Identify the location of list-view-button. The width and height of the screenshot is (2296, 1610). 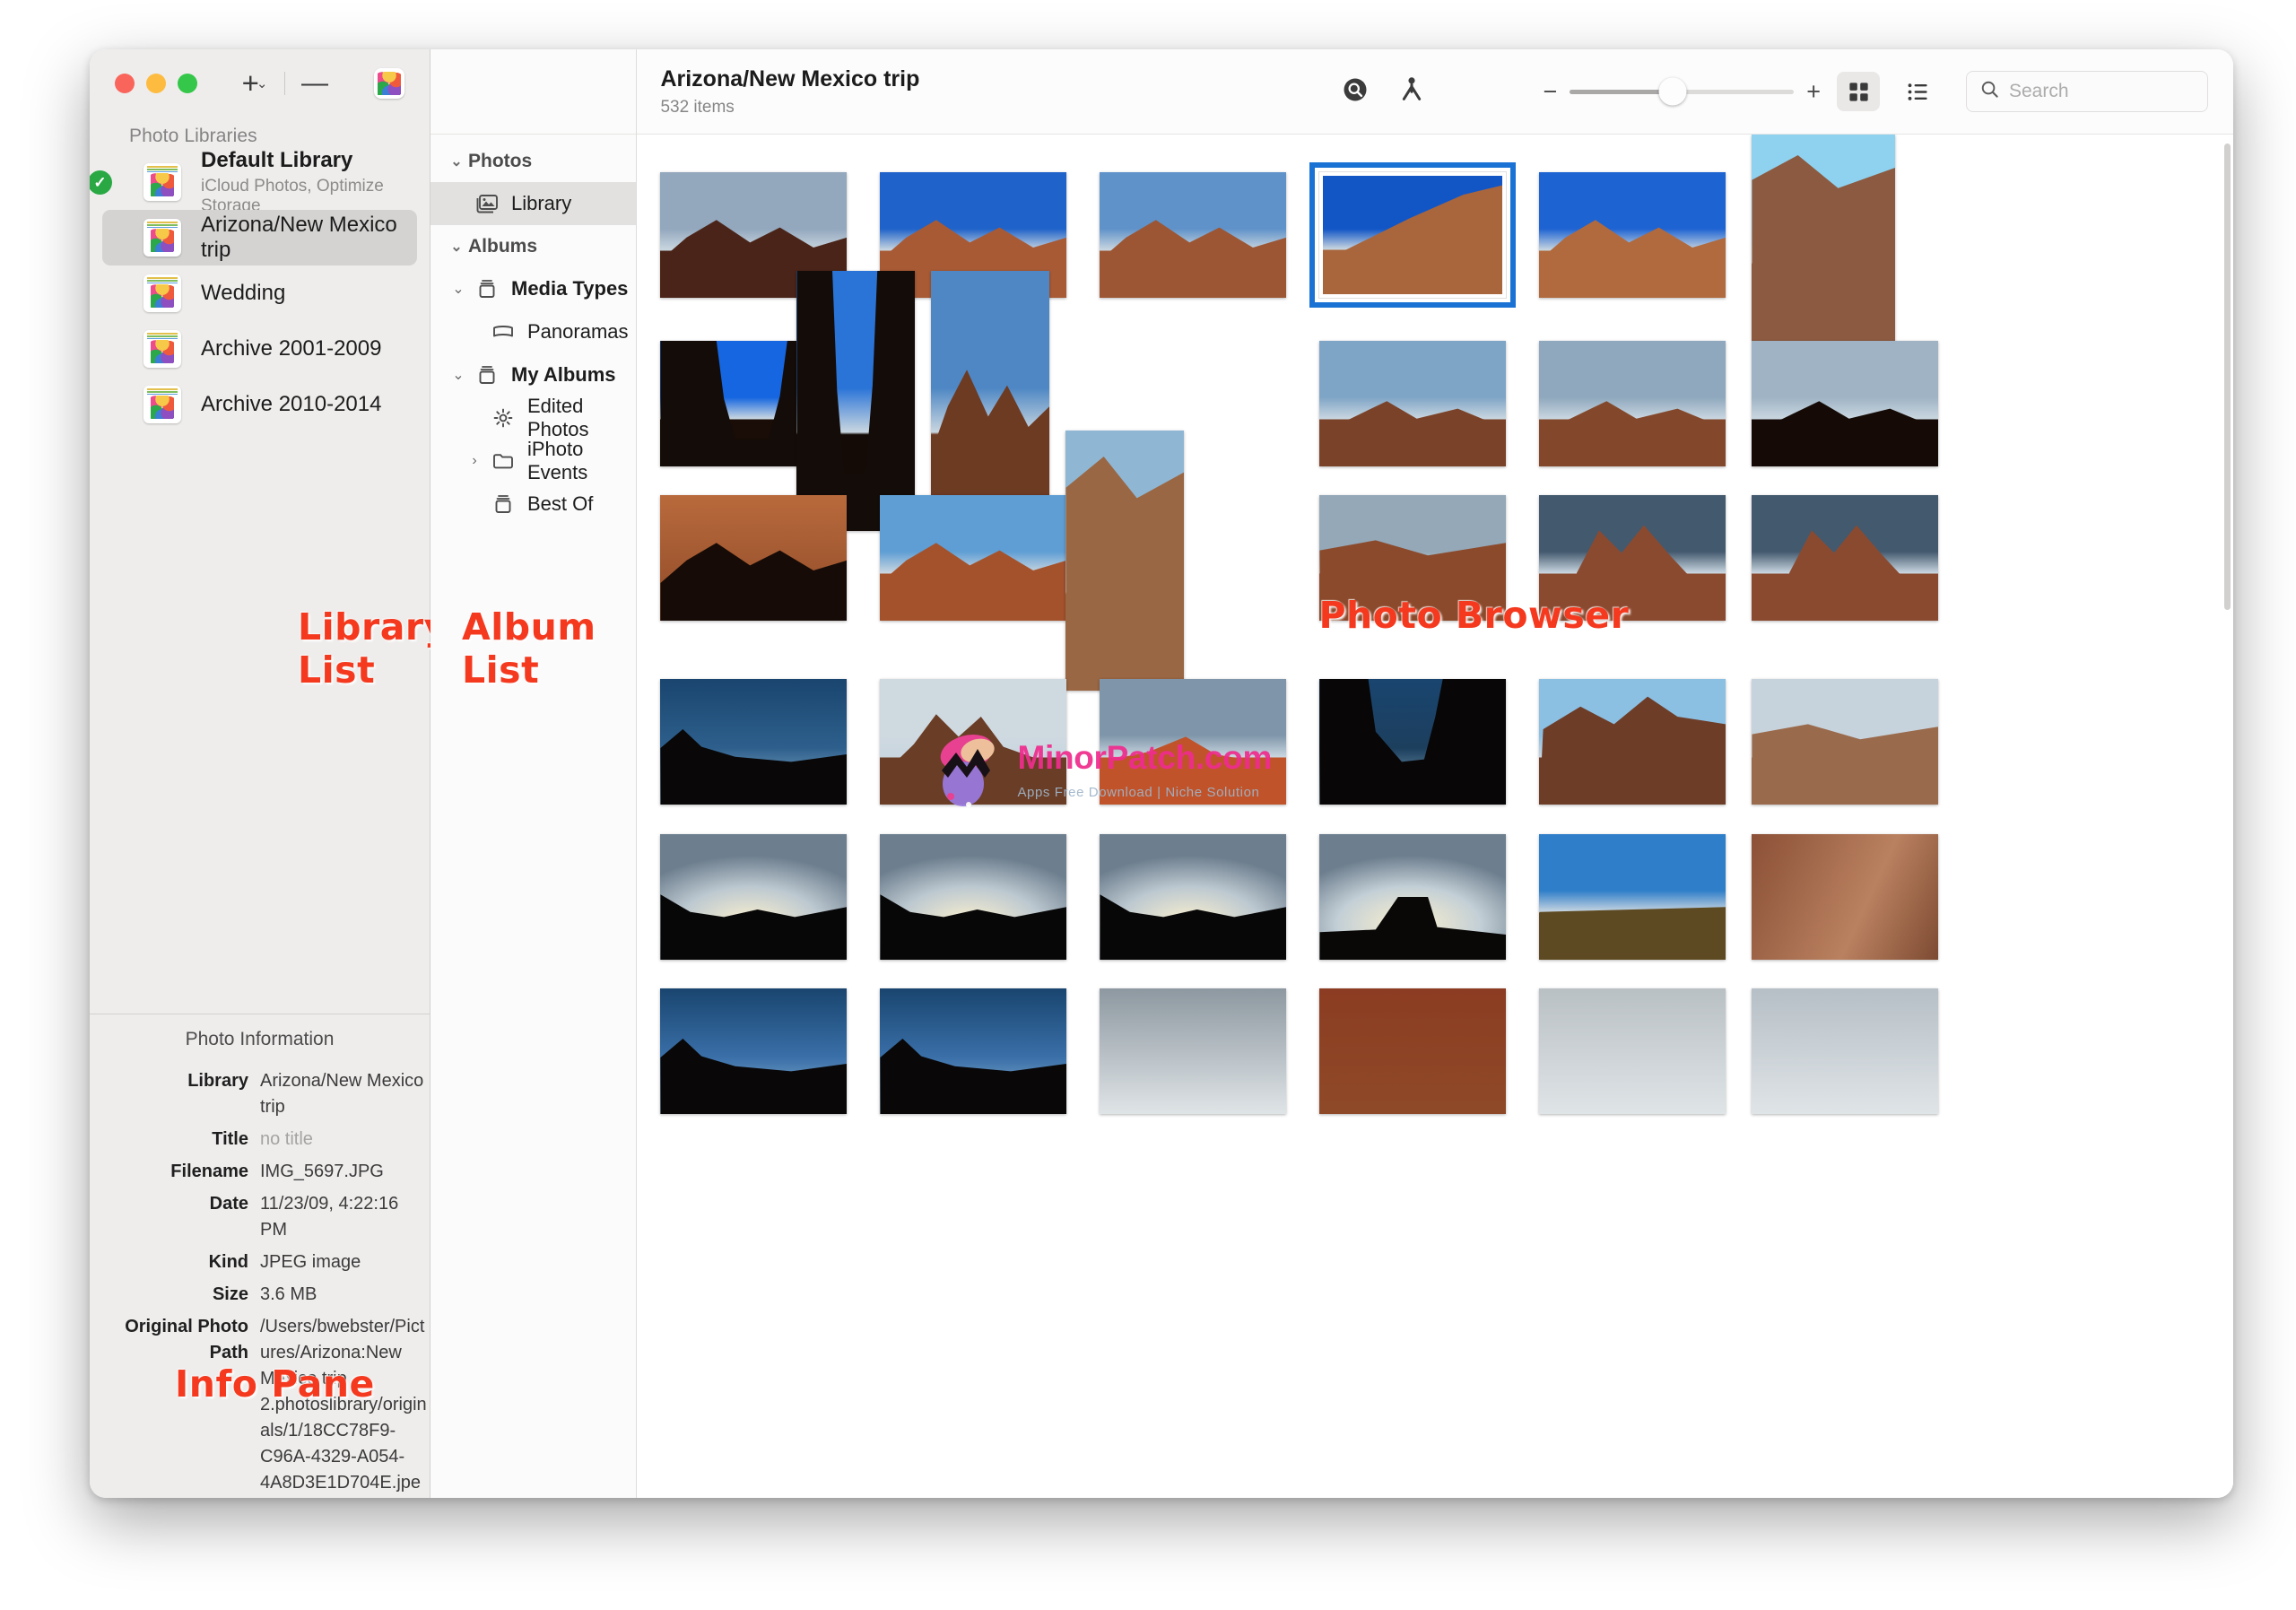
(1917, 91).